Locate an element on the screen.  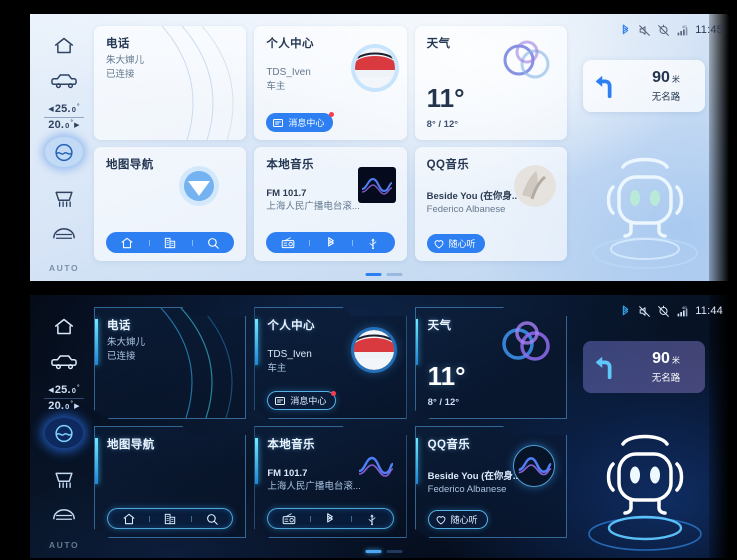
navigation-road-name: 无名路 is located at coordinates (666, 97).